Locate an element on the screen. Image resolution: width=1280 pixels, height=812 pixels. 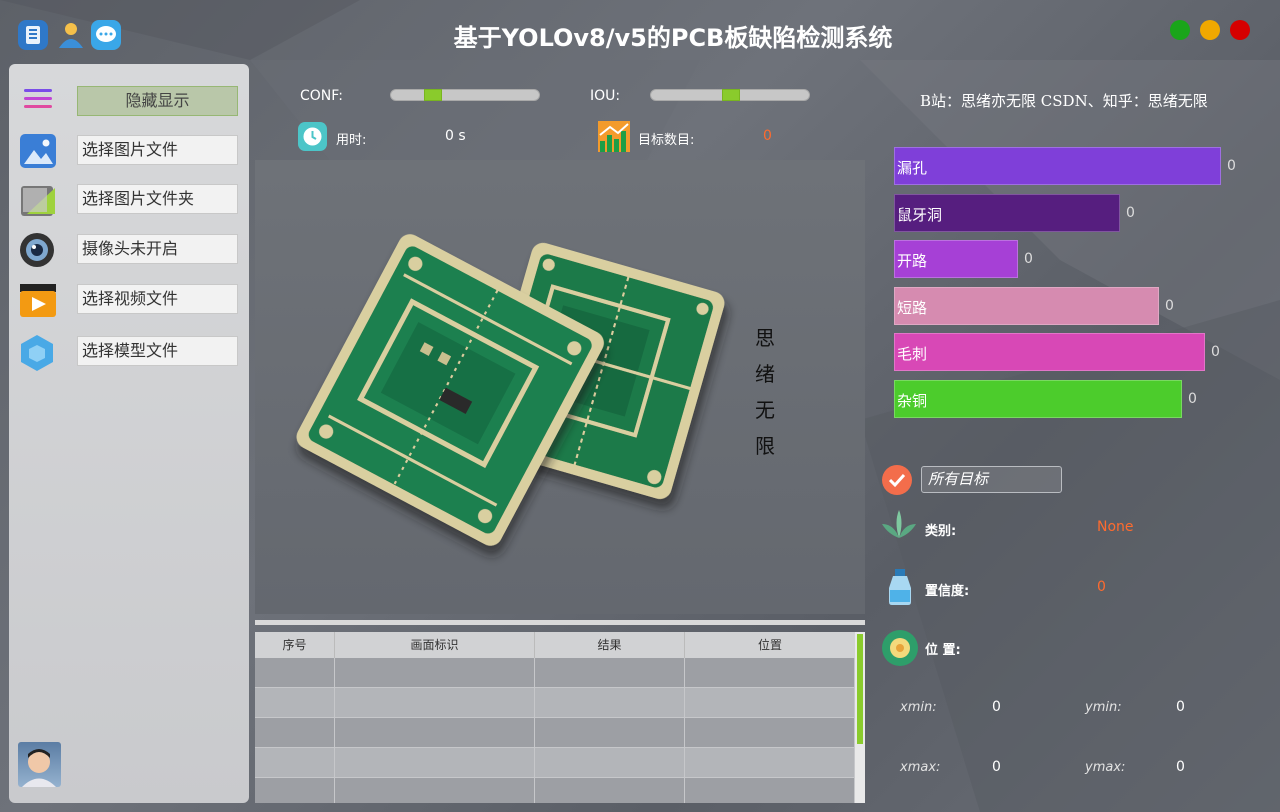
class-bar-label: 漏孔 is located at coordinates (912, 168).